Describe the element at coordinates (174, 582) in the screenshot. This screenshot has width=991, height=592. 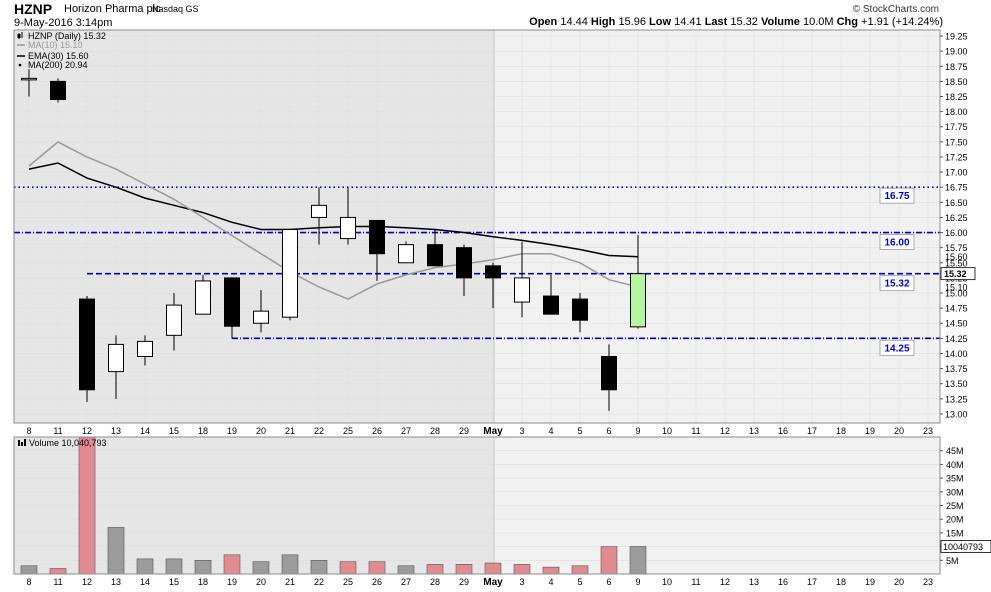
I see `volume-x-label: 15` at that location.